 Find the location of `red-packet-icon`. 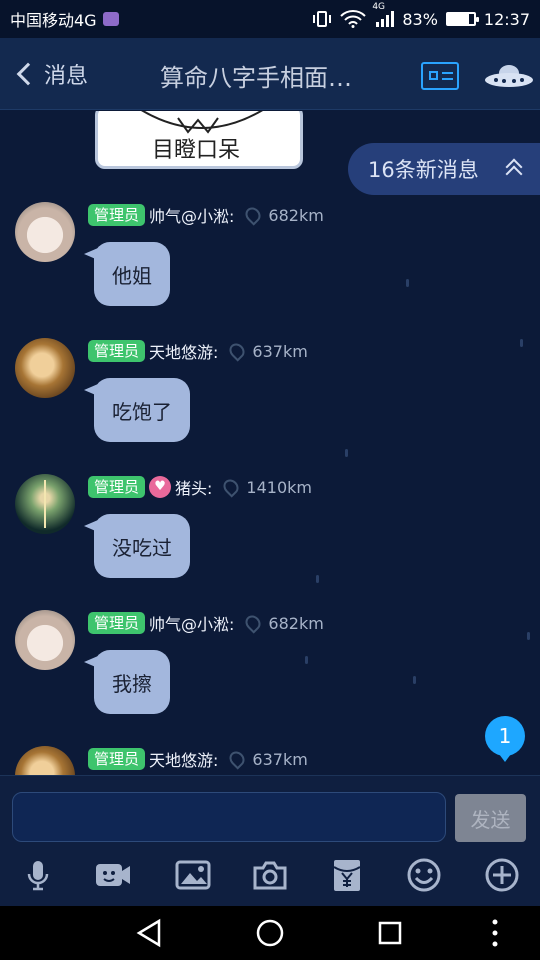

red-packet-icon is located at coordinates (347, 875).